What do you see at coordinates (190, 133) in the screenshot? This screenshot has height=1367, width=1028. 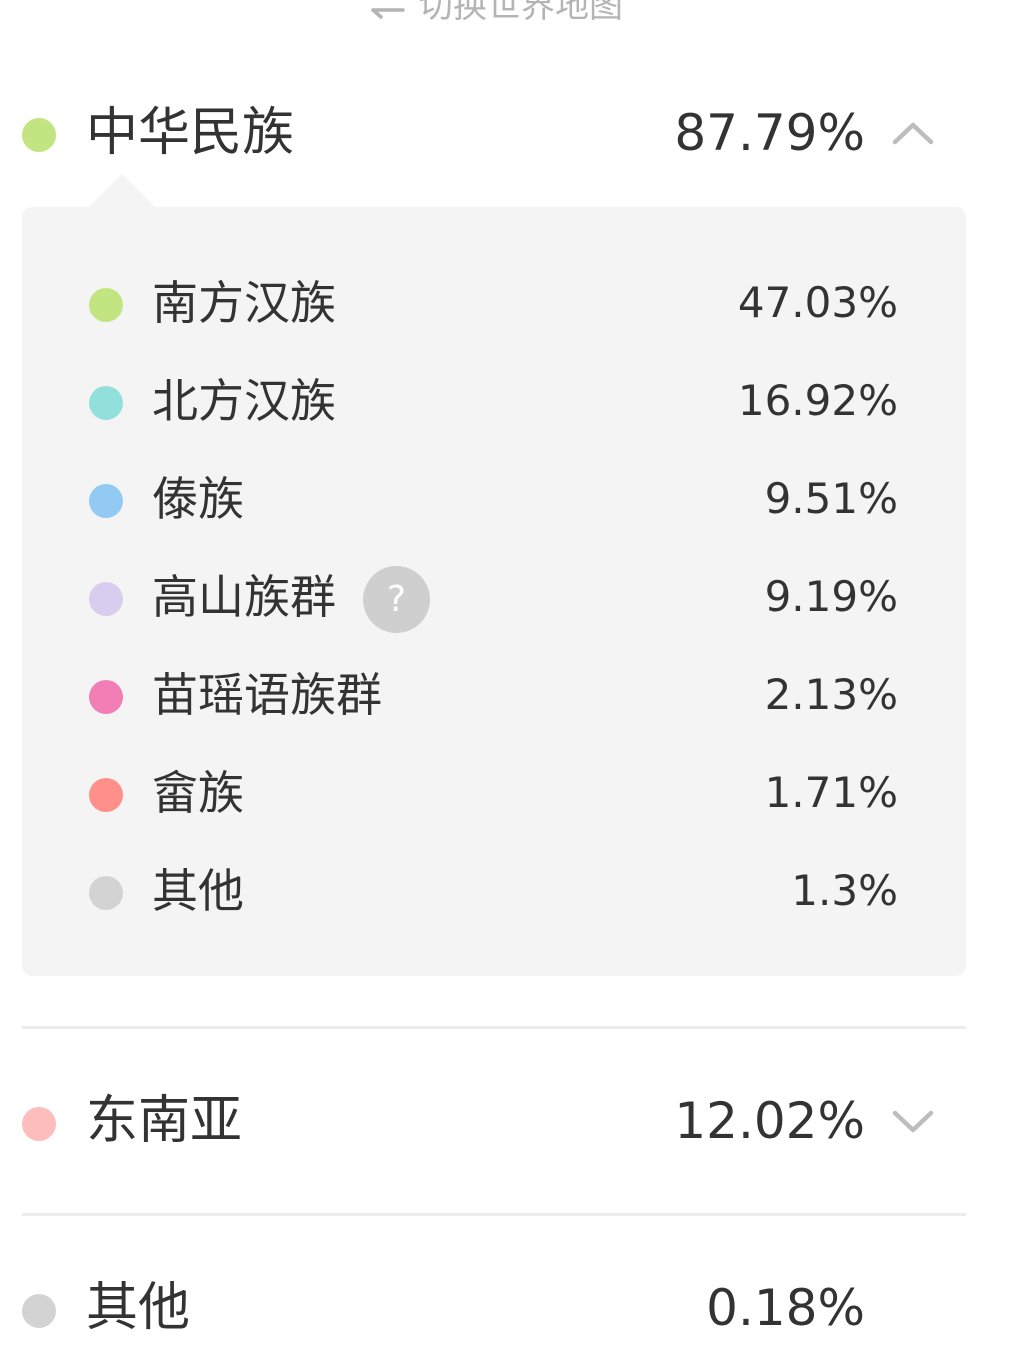 I see `group-label: 中华民族` at bounding box center [190, 133].